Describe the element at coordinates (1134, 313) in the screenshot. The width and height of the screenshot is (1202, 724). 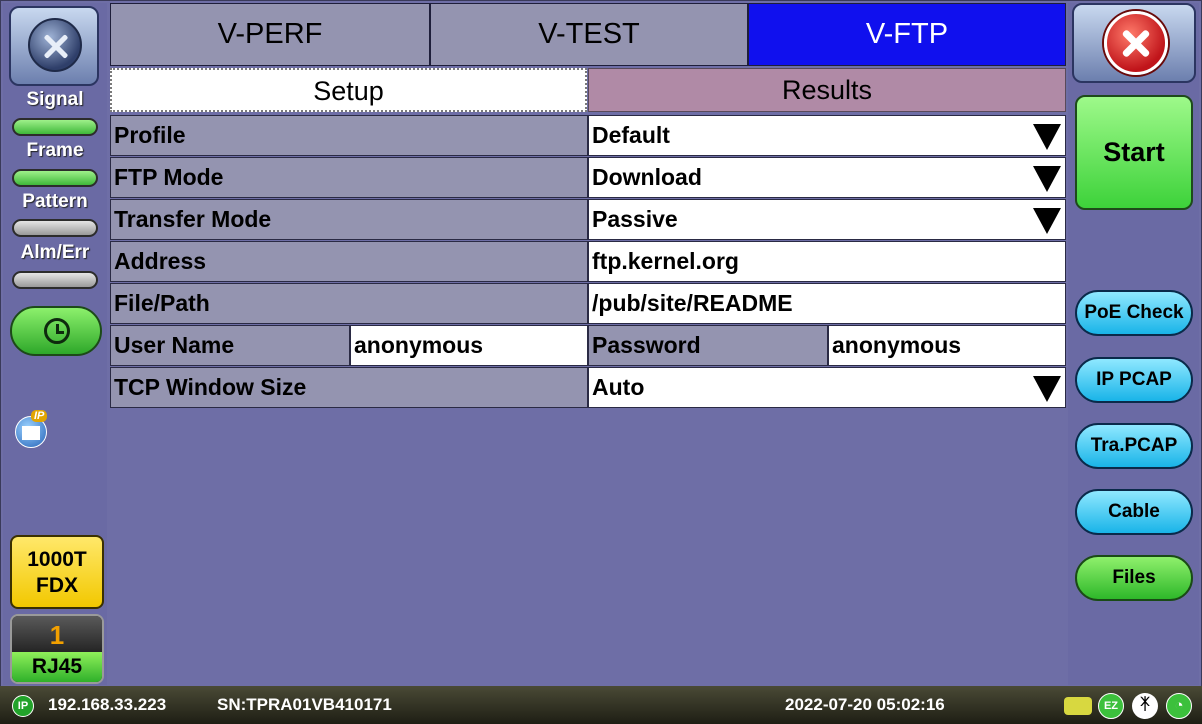
I see `poe-check-button: PoE Check` at that location.